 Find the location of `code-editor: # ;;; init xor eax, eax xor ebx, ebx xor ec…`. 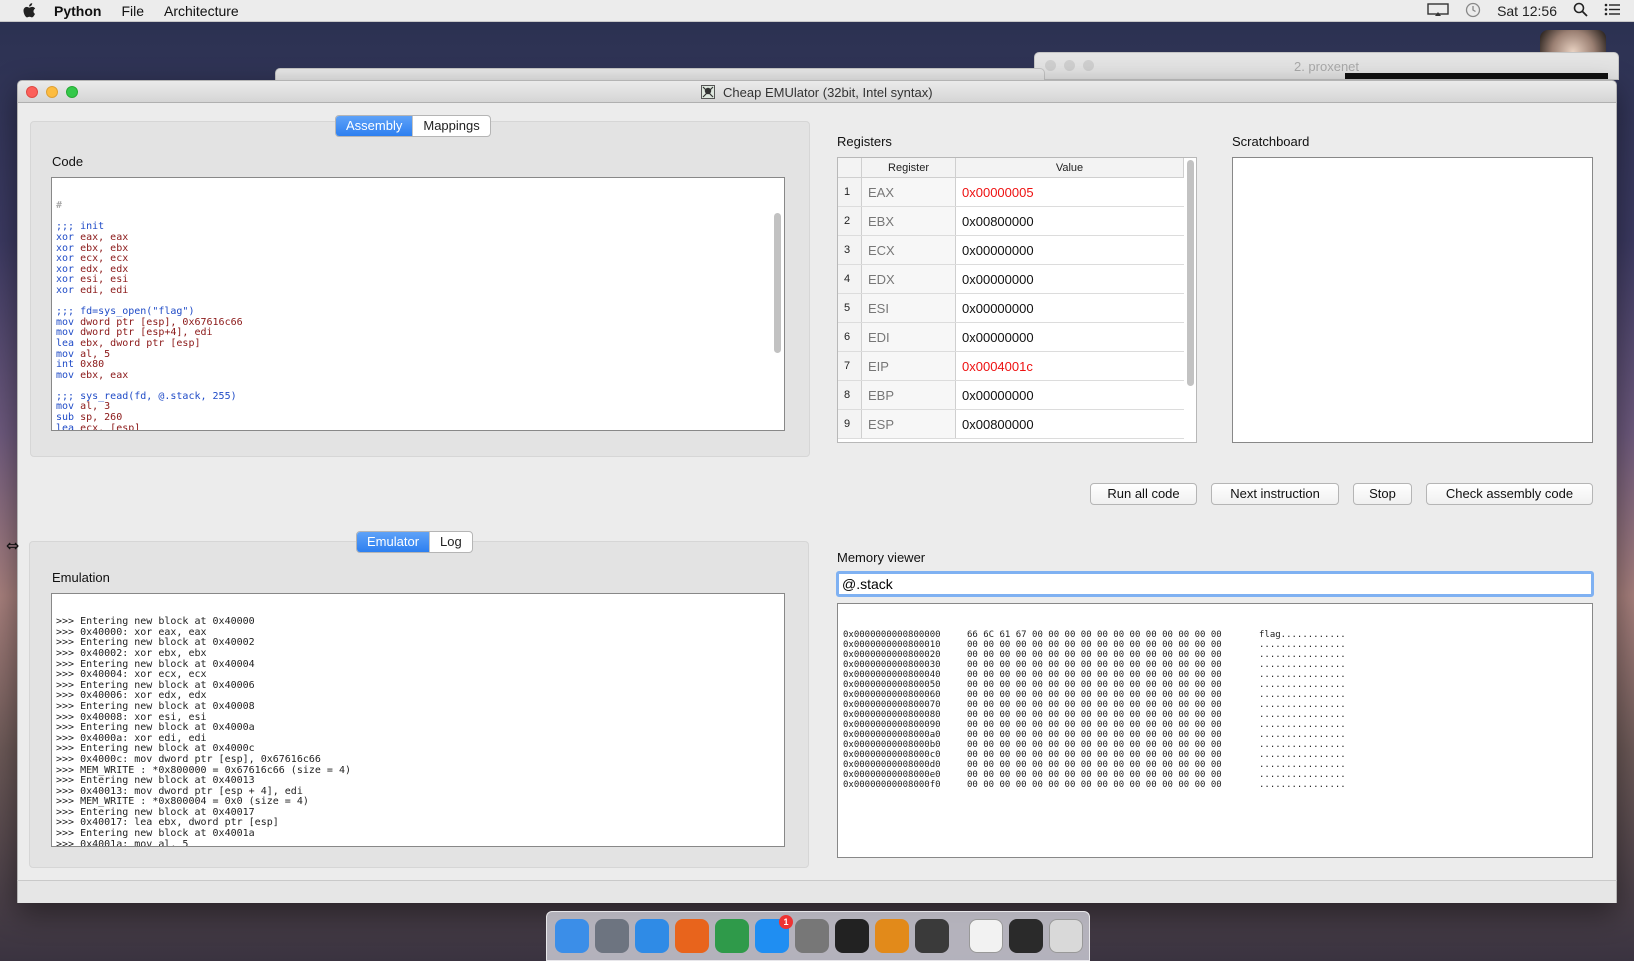

code-editor: # ;;; init xor eax, eax xor ebx, ebx xor ec… is located at coordinates (418, 304).